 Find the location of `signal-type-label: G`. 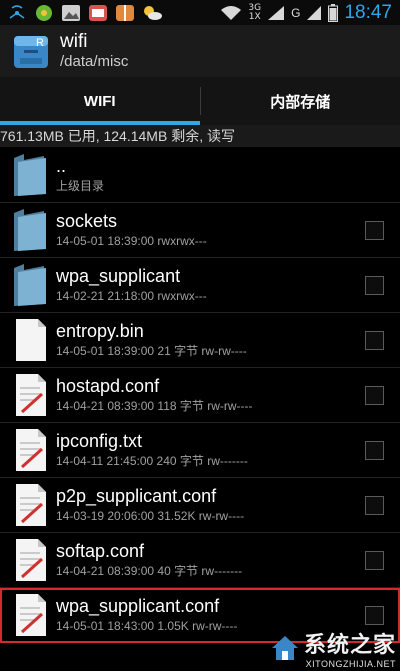

signal-type-label: G is located at coordinates (296, 12).